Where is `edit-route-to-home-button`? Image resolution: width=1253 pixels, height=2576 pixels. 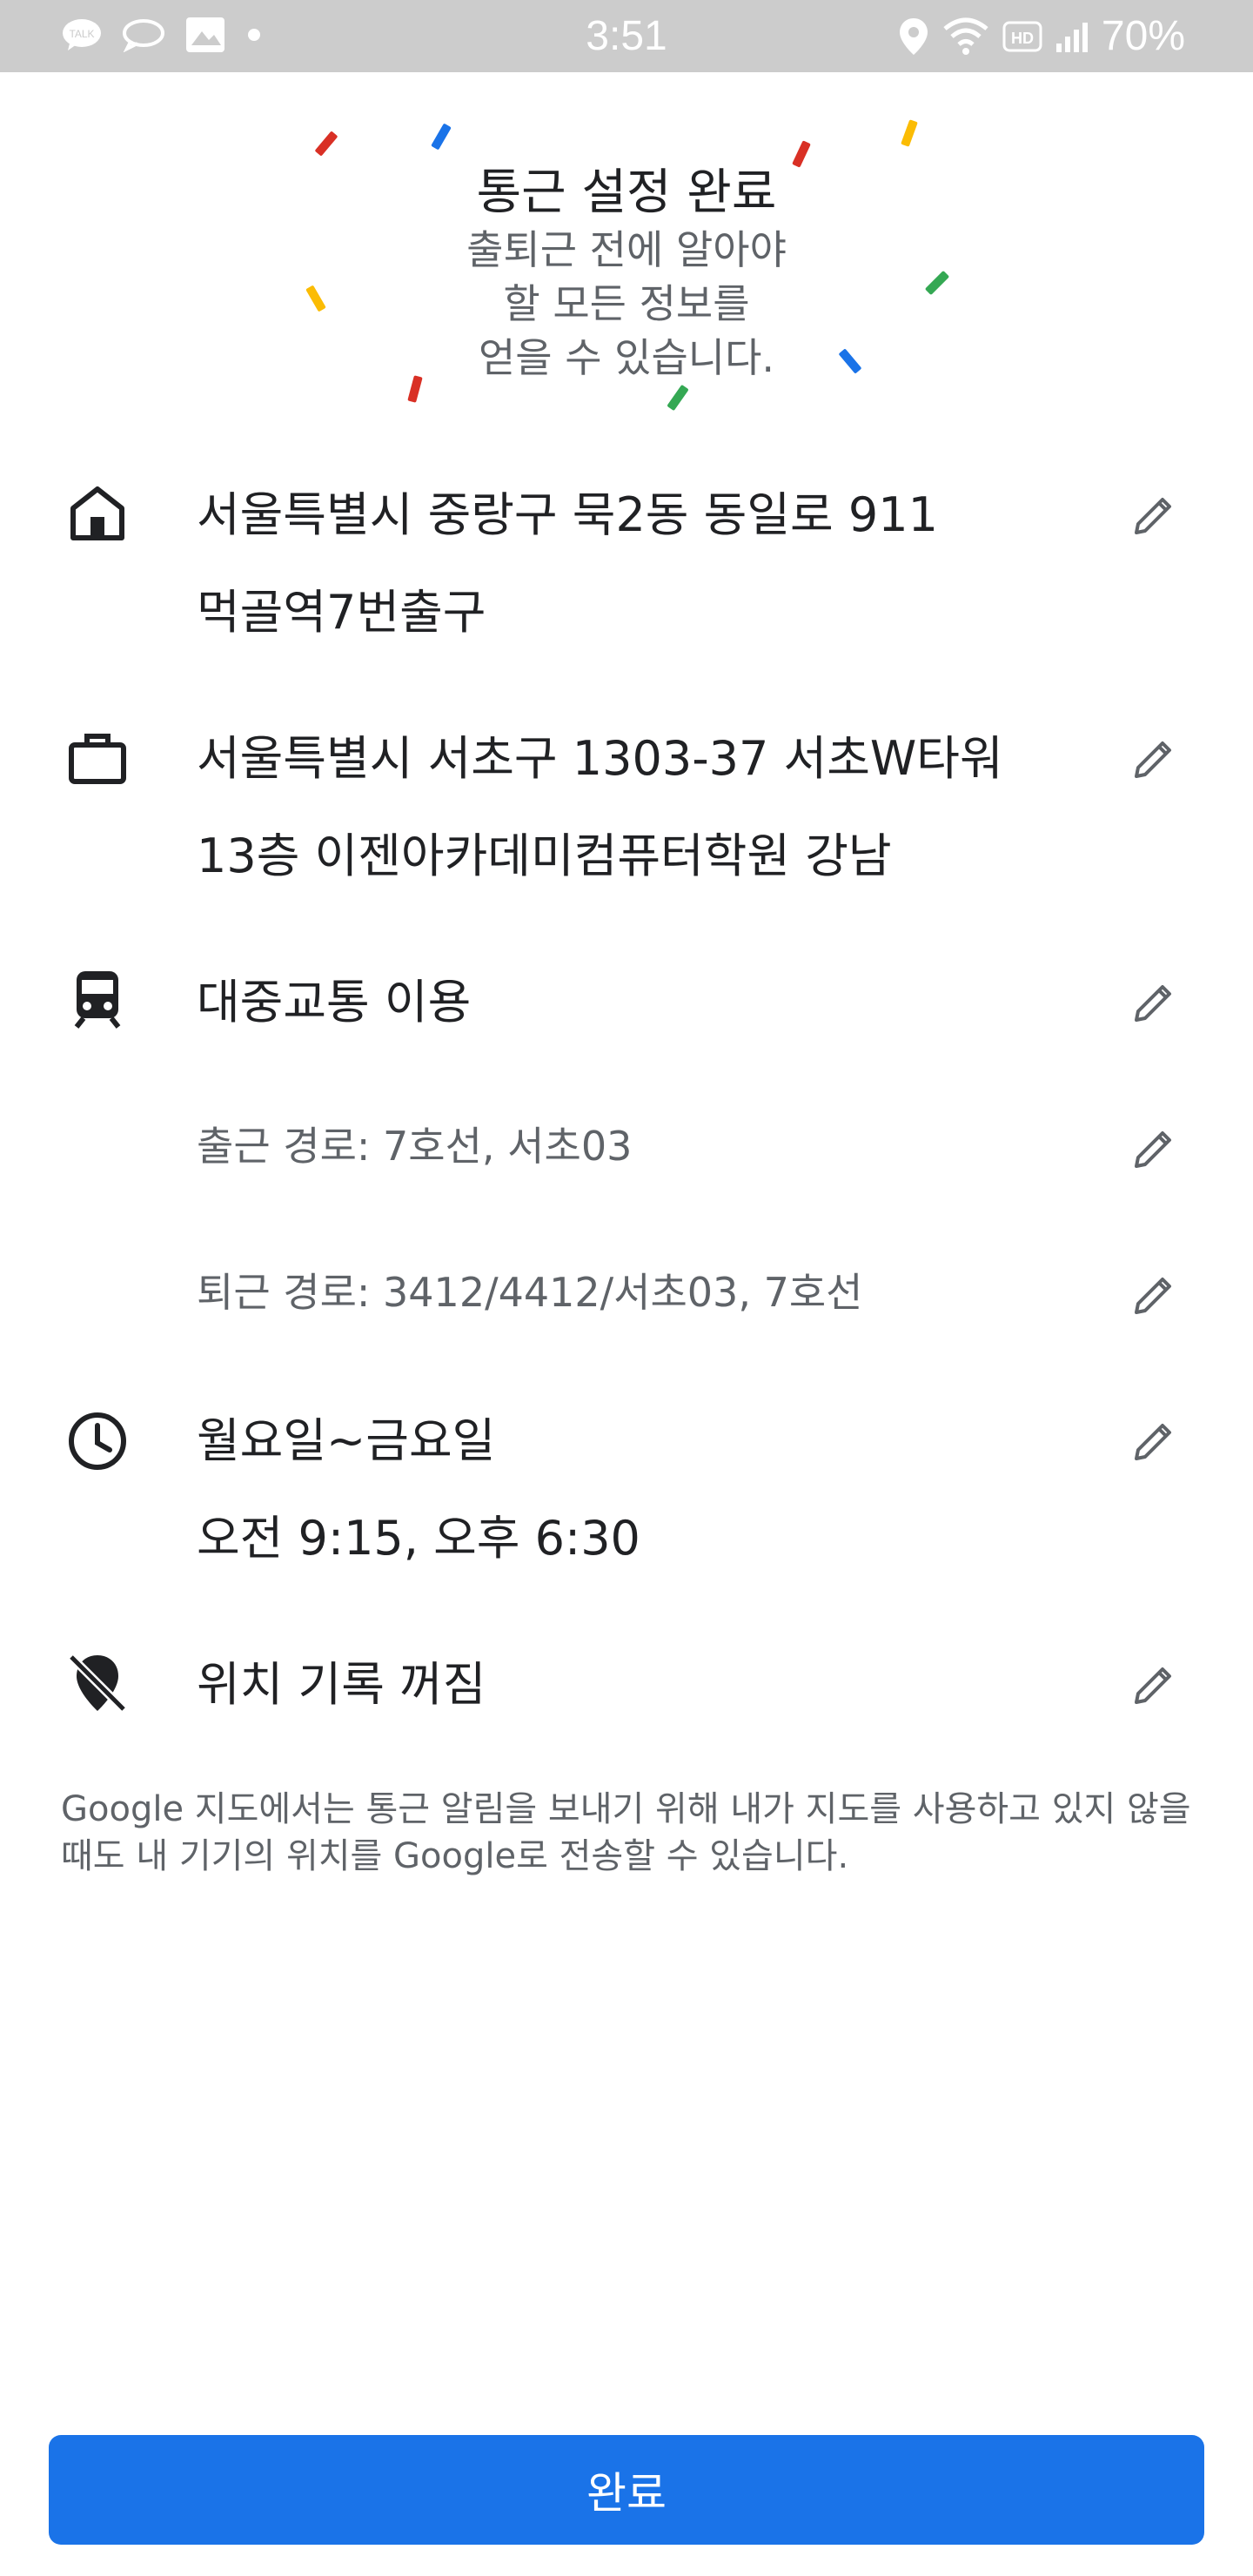
edit-route-to-home-button is located at coordinates (1153, 1295).